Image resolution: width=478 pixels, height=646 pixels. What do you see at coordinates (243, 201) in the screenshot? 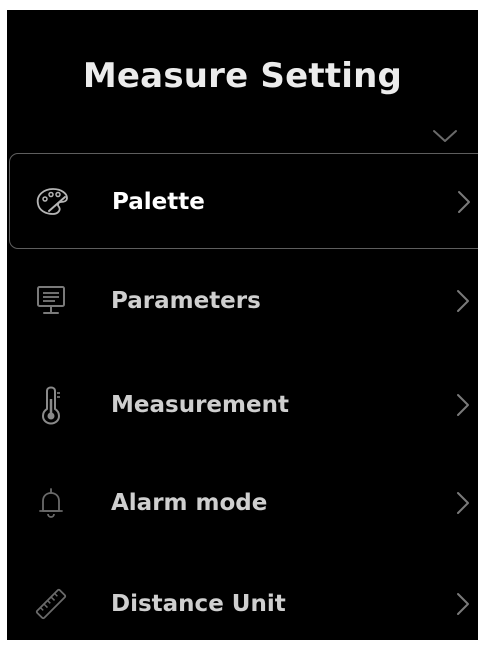
I see `menu-item-palette: Palette` at bounding box center [243, 201].